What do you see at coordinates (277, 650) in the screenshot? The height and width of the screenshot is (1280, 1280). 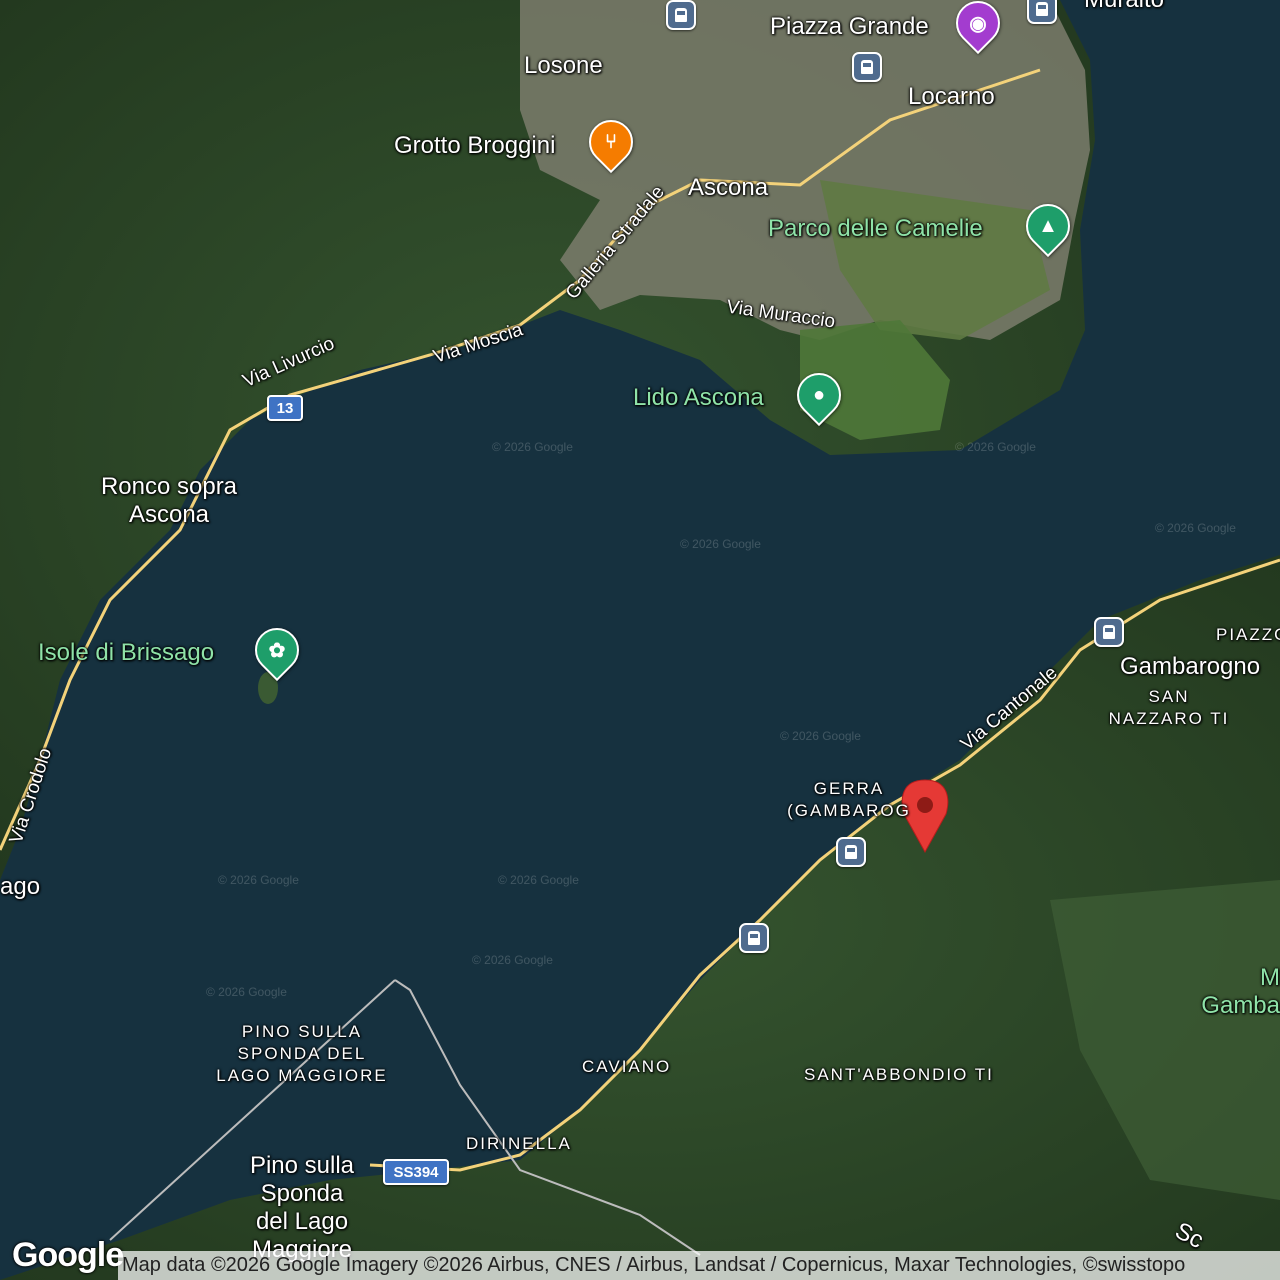 I see `flower-glyph: ✿` at bounding box center [277, 650].